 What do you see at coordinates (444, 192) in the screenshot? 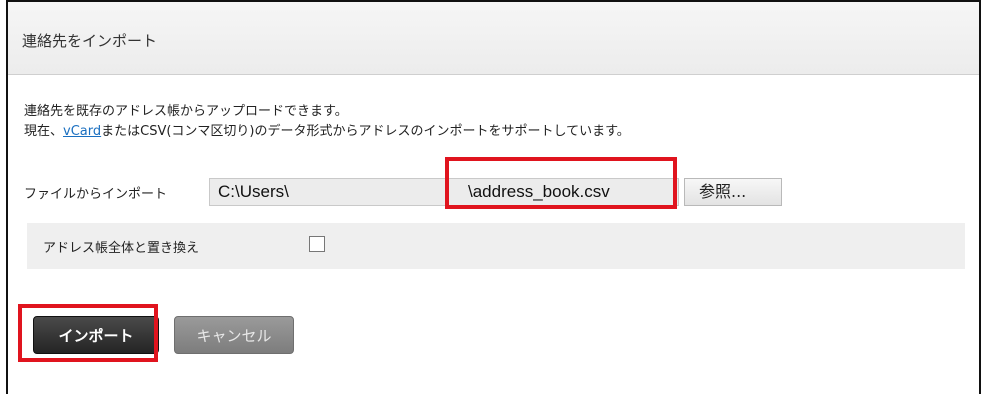
I see `file-path-field: C:\Users\ \address_book.csv` at bounding box center [444, 192].